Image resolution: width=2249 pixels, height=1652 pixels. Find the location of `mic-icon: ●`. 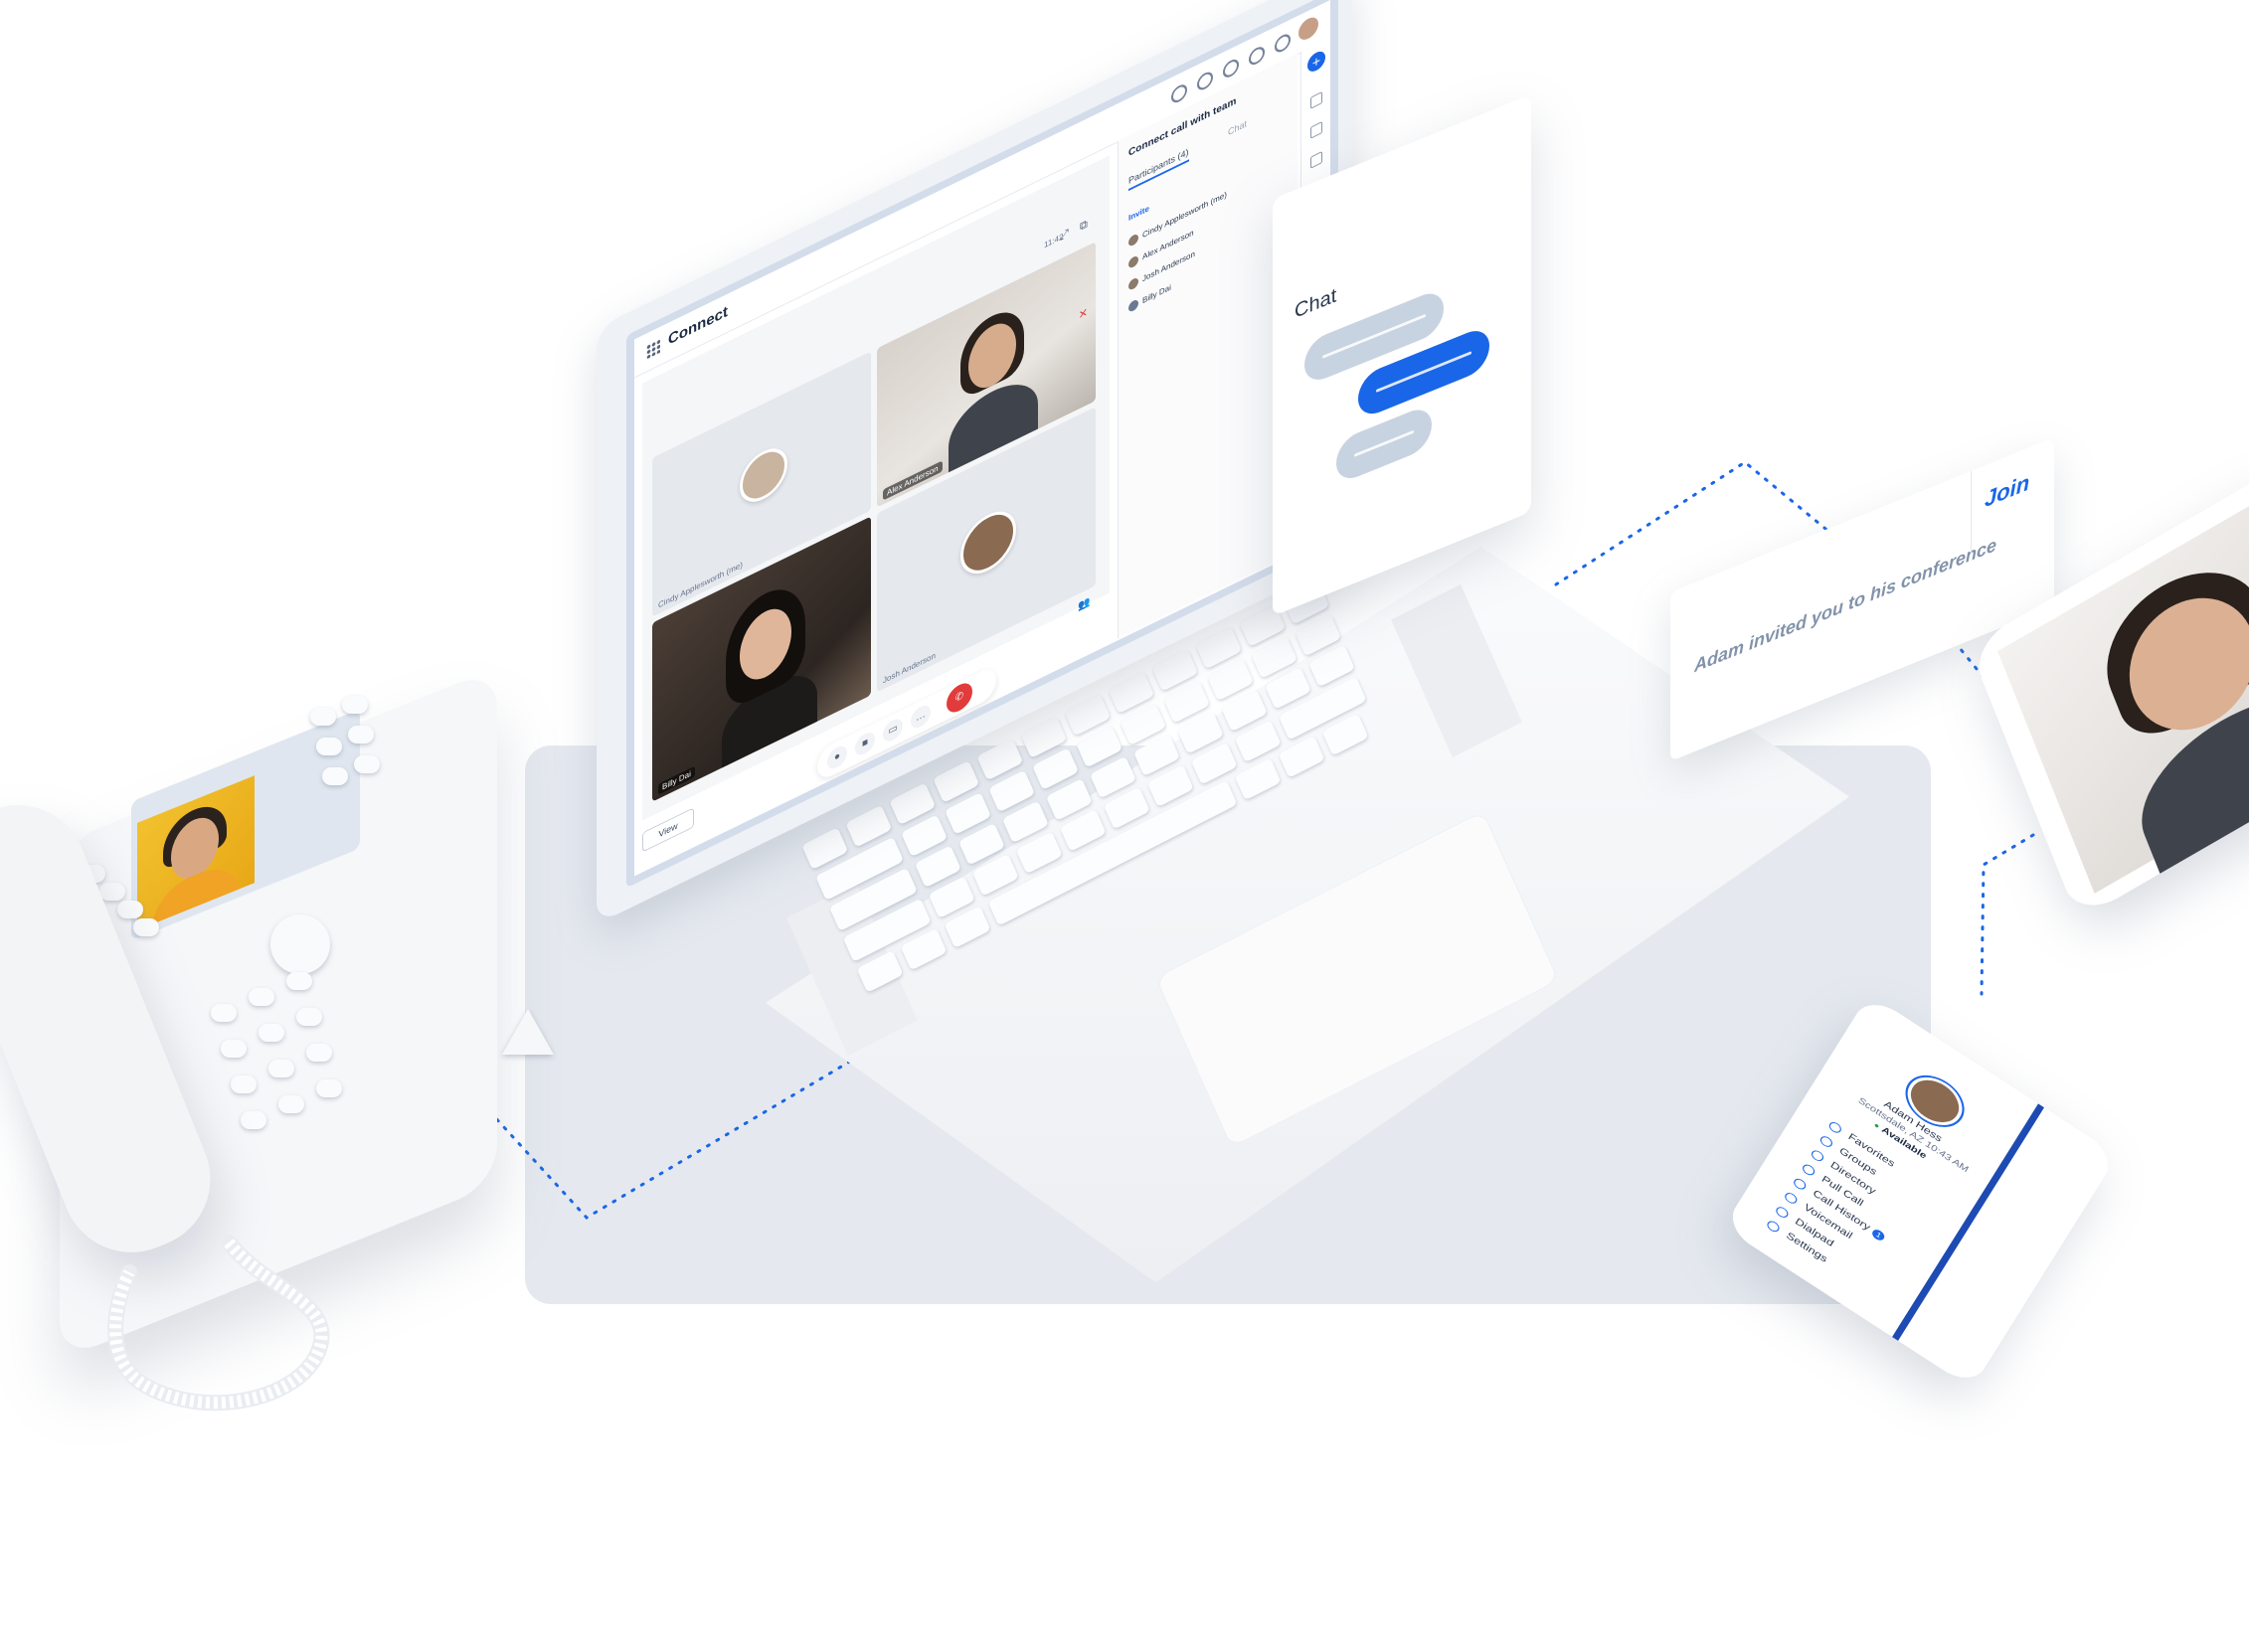

mic-icon: ● is located at coordinates (837, 757).